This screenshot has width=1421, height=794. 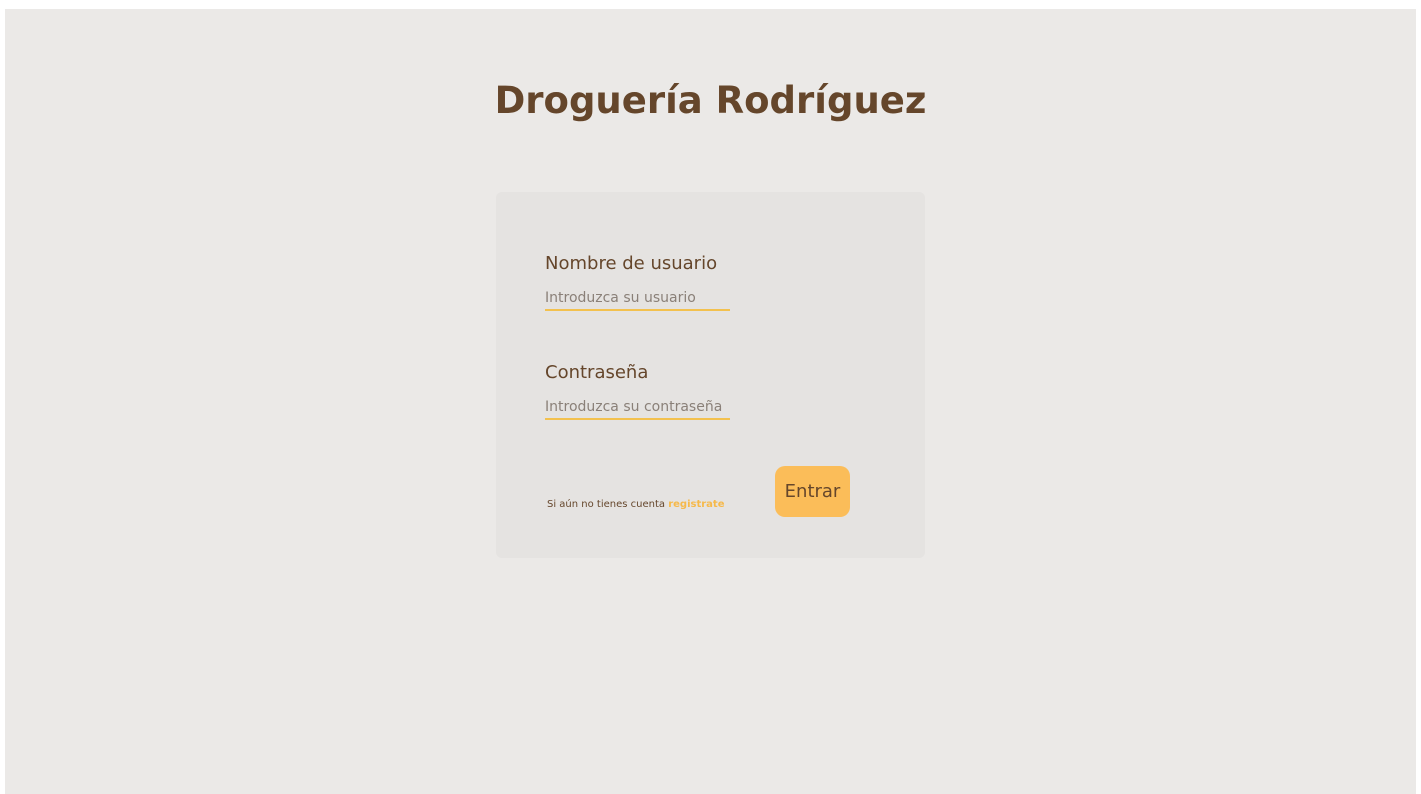 What do you see at coordinates (696, 504) in the screenshot?
I see `register-link: registrate` at bounding box center [696, 504].